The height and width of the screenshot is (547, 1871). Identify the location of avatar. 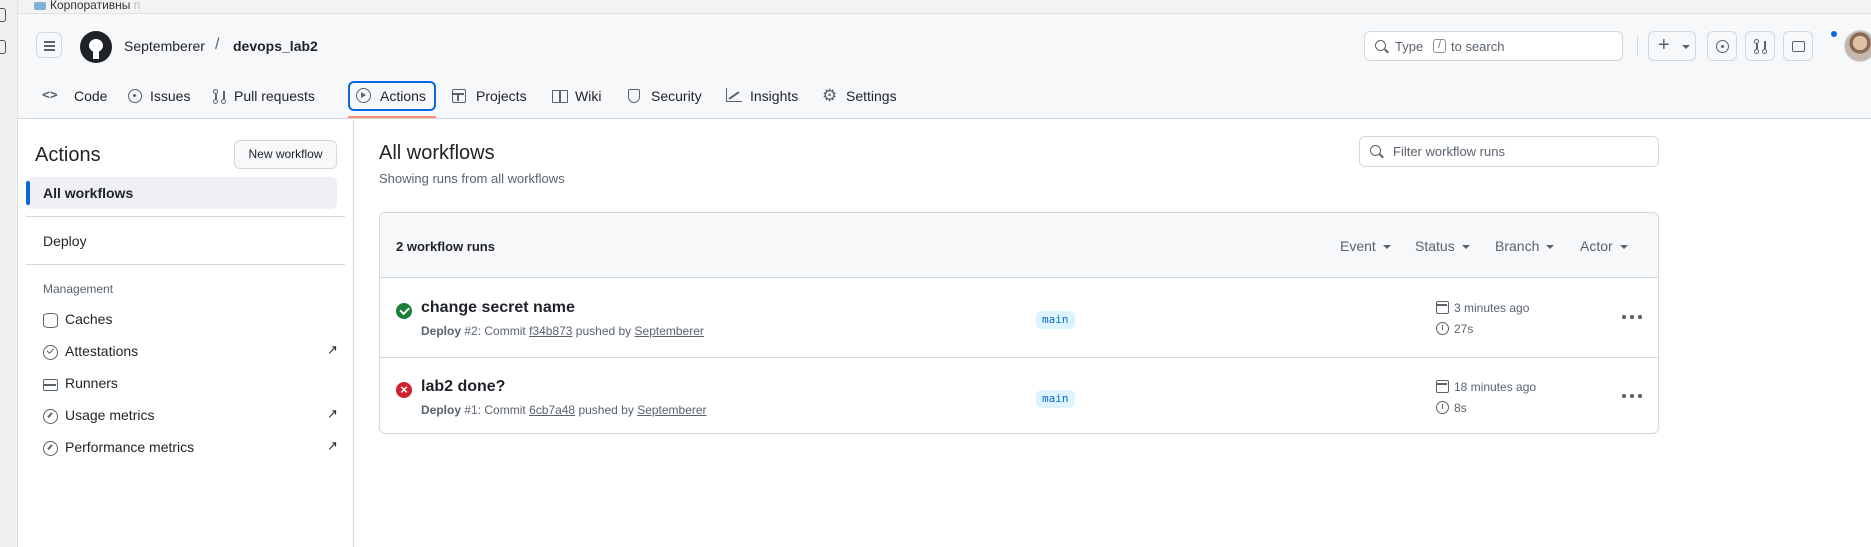
(1857, 46).